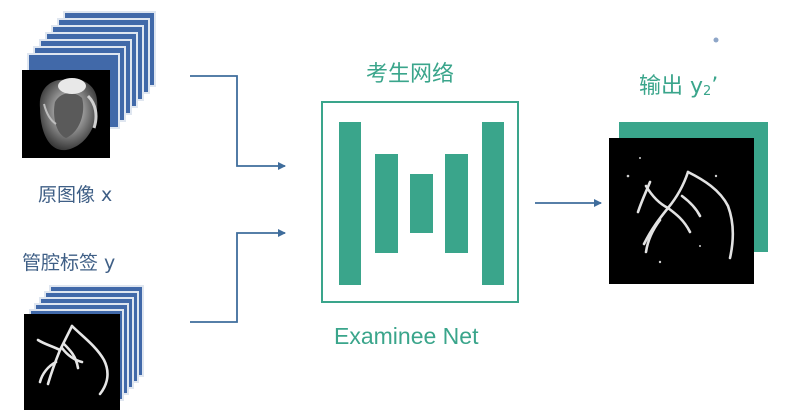 The height and width of the screenshot is (419, 798). I want to click on output-label-subscript: 2, so click(707, 91).